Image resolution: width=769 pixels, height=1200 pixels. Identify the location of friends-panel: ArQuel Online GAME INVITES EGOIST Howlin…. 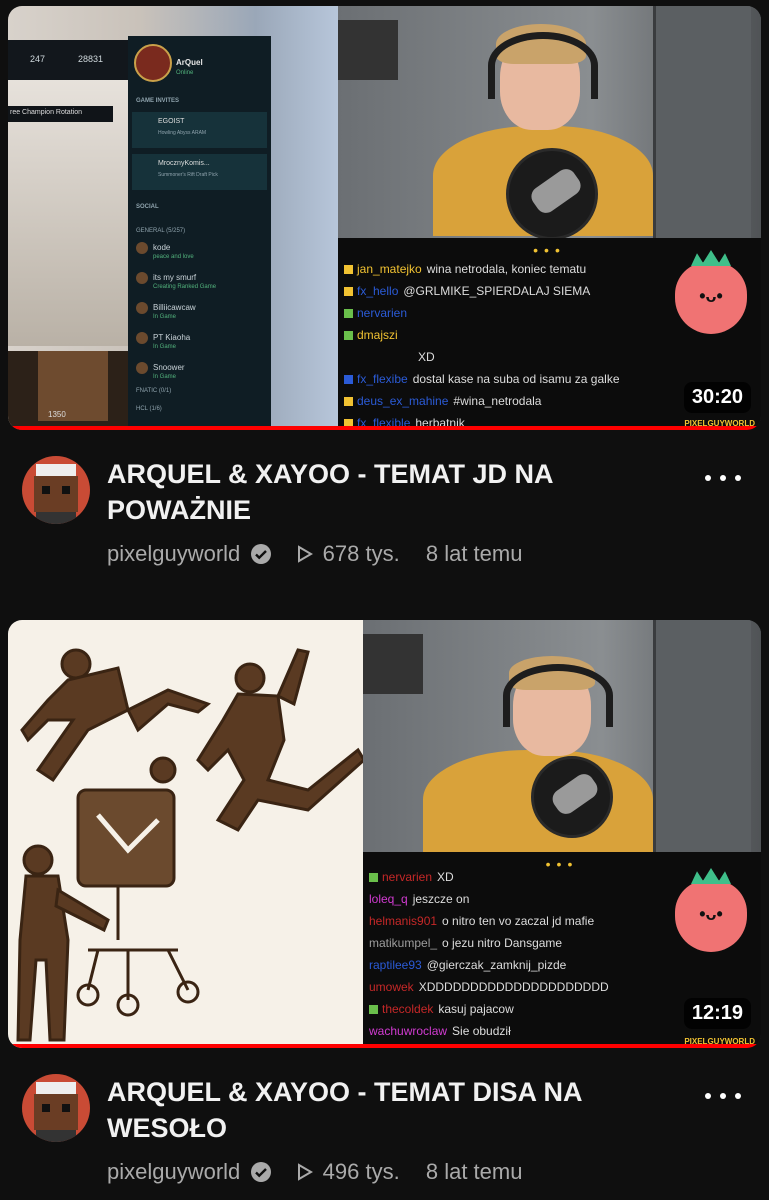
(199, 233).